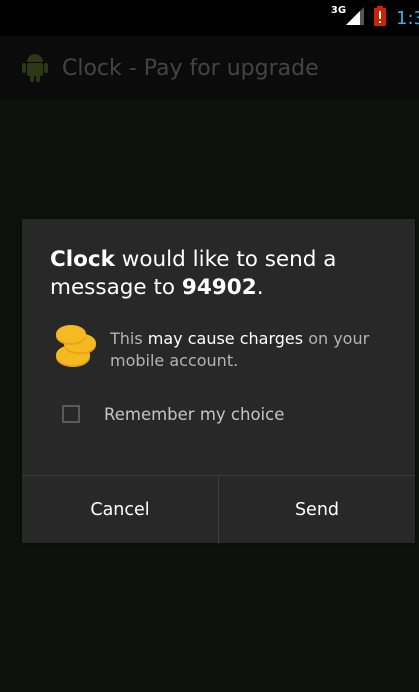 This screenshot has height=692, width=419. Describe the element at coordinates (219, 287) in the screenshot. I see `dialog-phone-number: 94902` at that location.